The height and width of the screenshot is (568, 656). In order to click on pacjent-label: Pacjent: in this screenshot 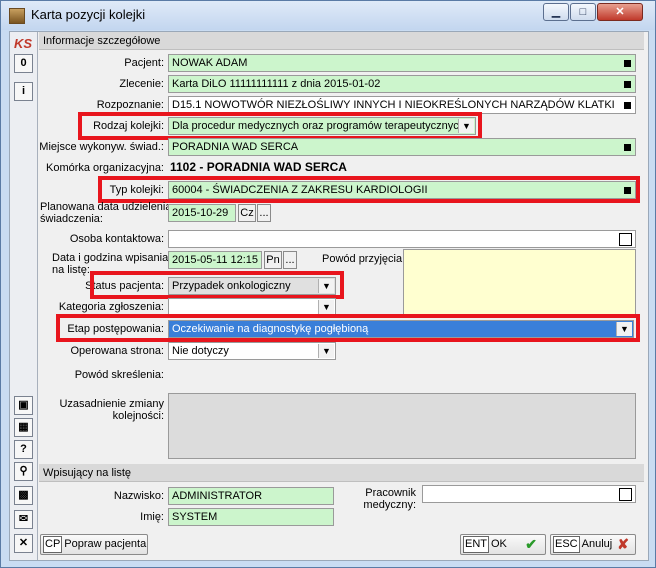, I will do `click(144, 63)`.